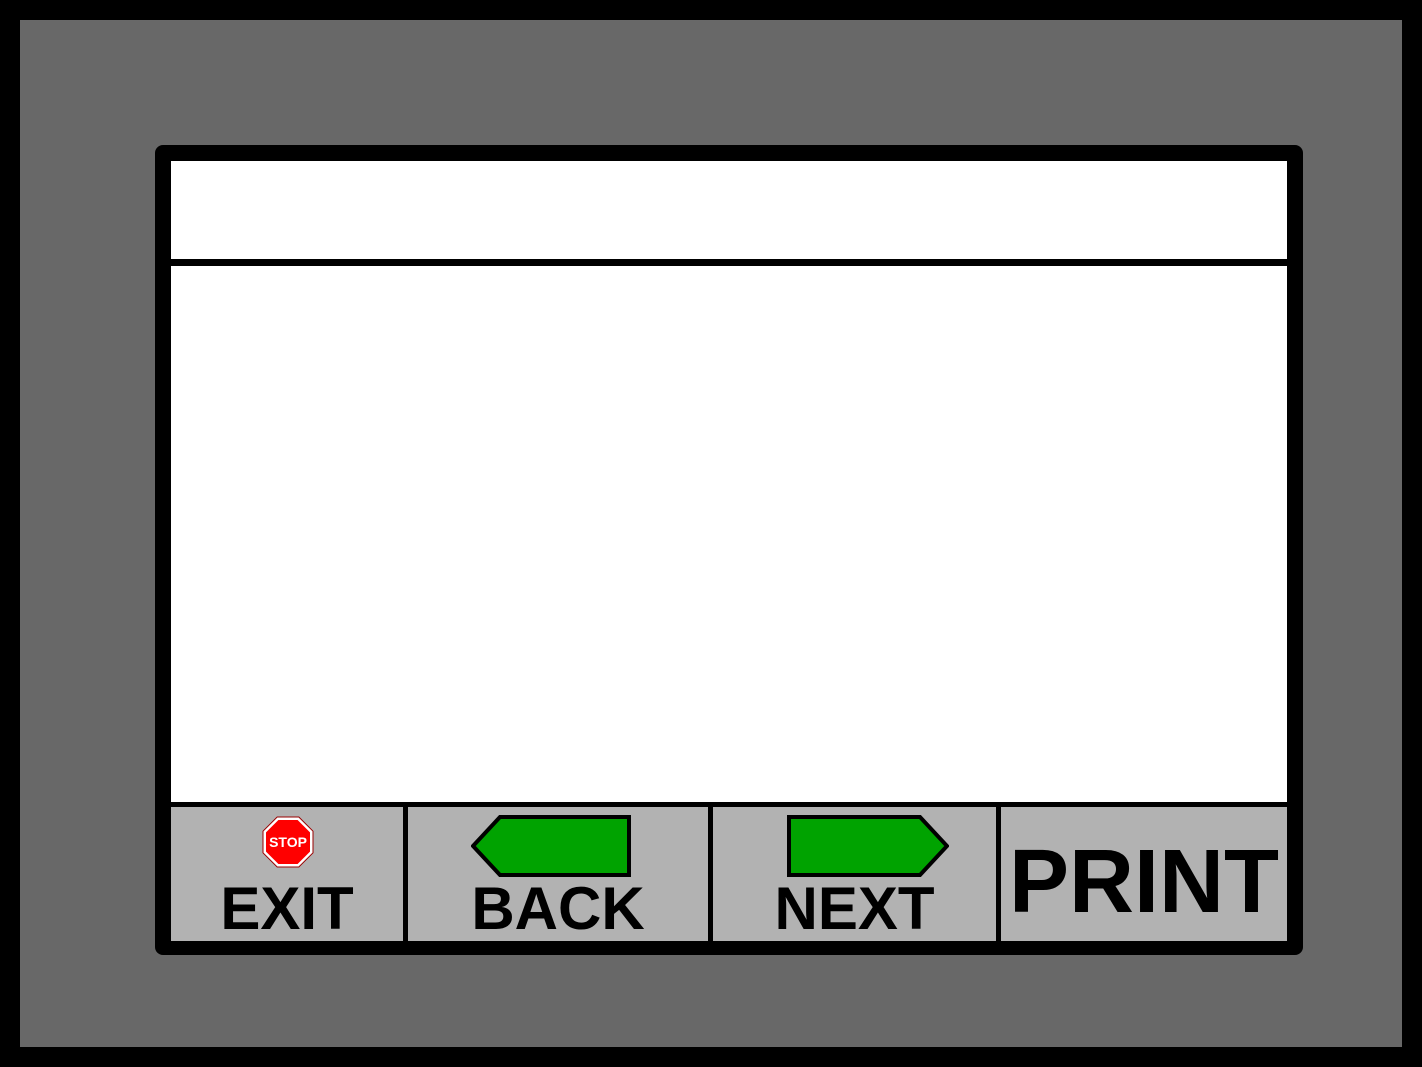 The height and width of the screenshot is (1067, 1422). I want to click on button-bar: STOP EXIT BACK NEXT PRINT, so click(729, 874).